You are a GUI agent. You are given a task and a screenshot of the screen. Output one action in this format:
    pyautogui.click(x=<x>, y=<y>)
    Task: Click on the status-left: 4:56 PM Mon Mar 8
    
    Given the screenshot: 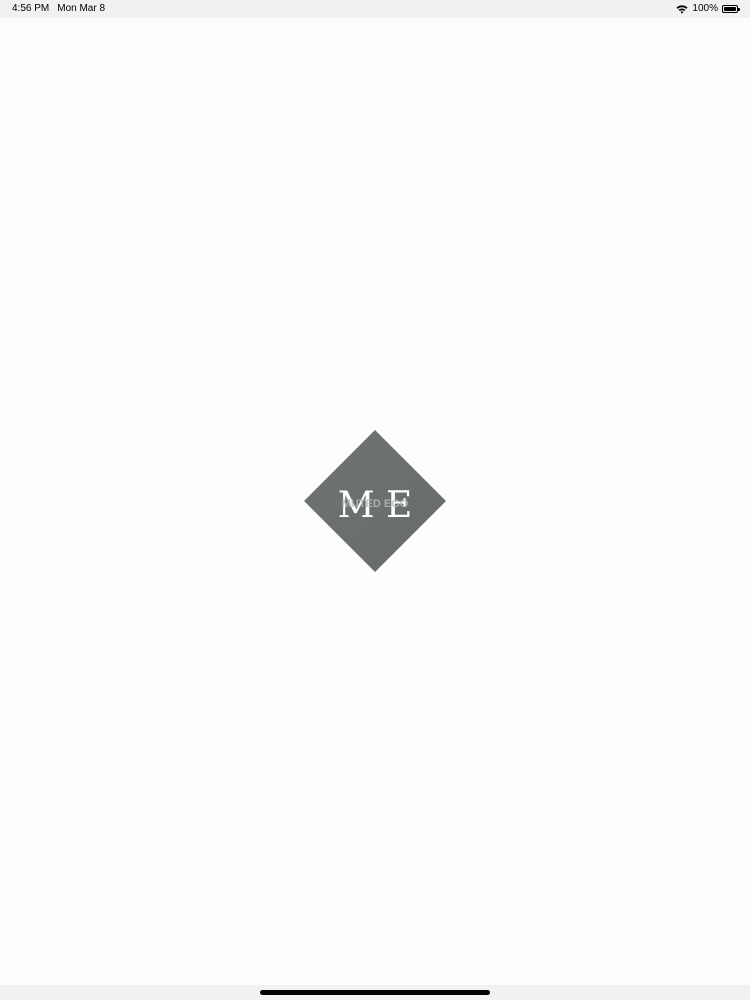 What is the action you would take?
    pyautogui.click(x=58, y=8)
    